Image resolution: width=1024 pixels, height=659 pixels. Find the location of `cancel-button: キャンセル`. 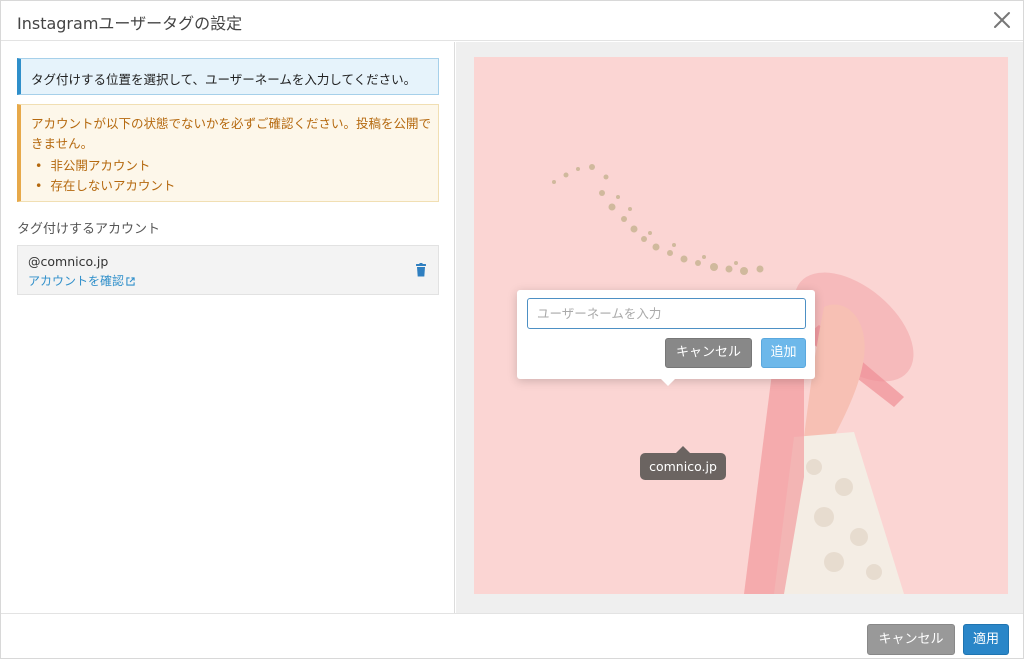

cancel-button: キャンセル is located at coordinates (911, 639).